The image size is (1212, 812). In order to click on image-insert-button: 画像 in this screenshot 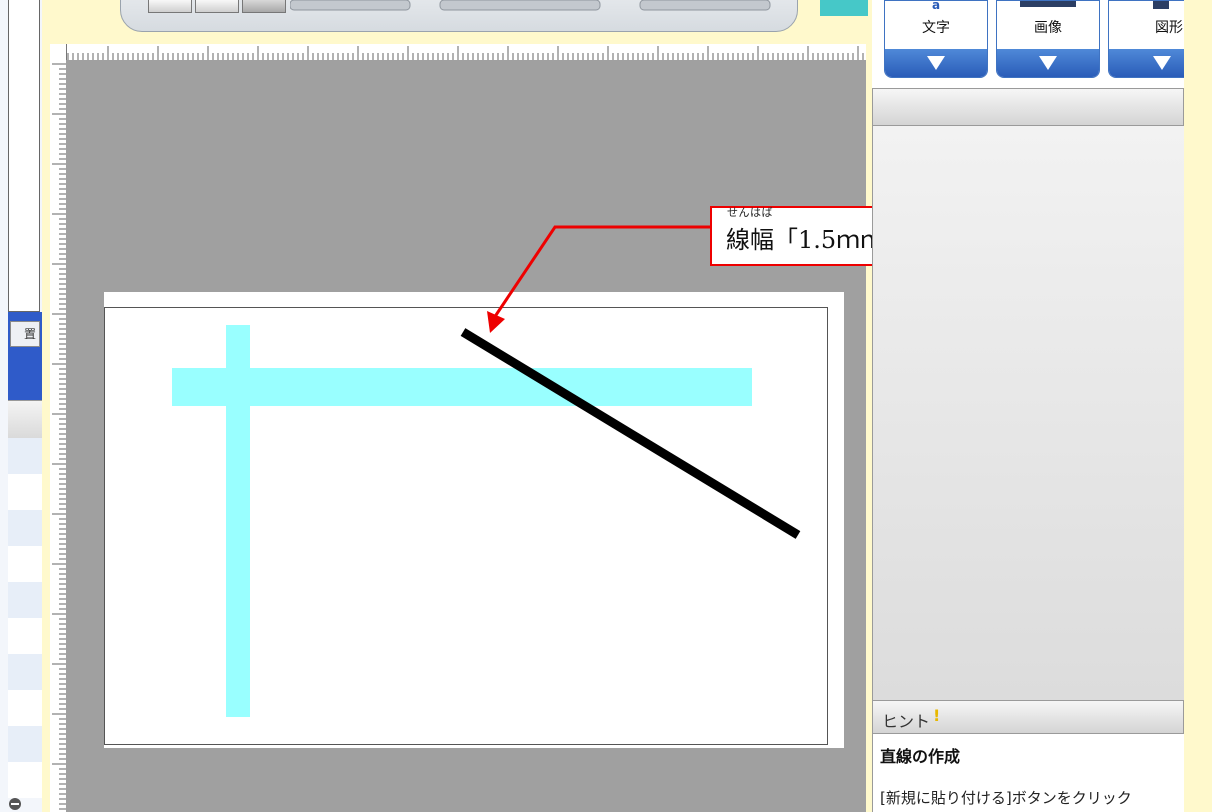, I will do `click(1048, 39)`.